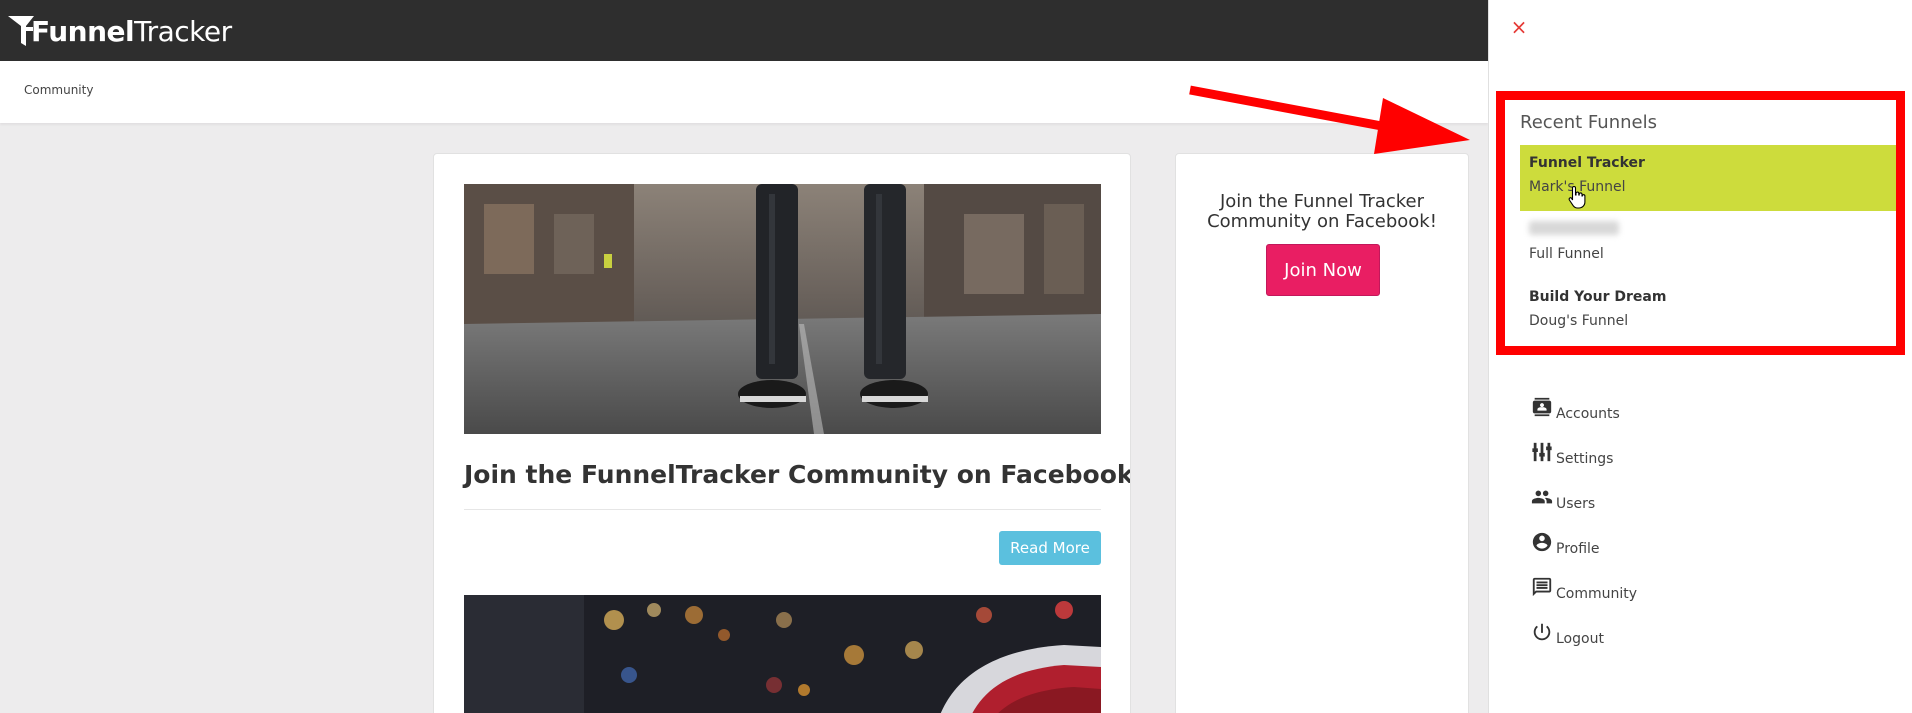 This screenshot has height=713, width=1912. I want to click on menu-item-label: Settings, so click(1585, 459).